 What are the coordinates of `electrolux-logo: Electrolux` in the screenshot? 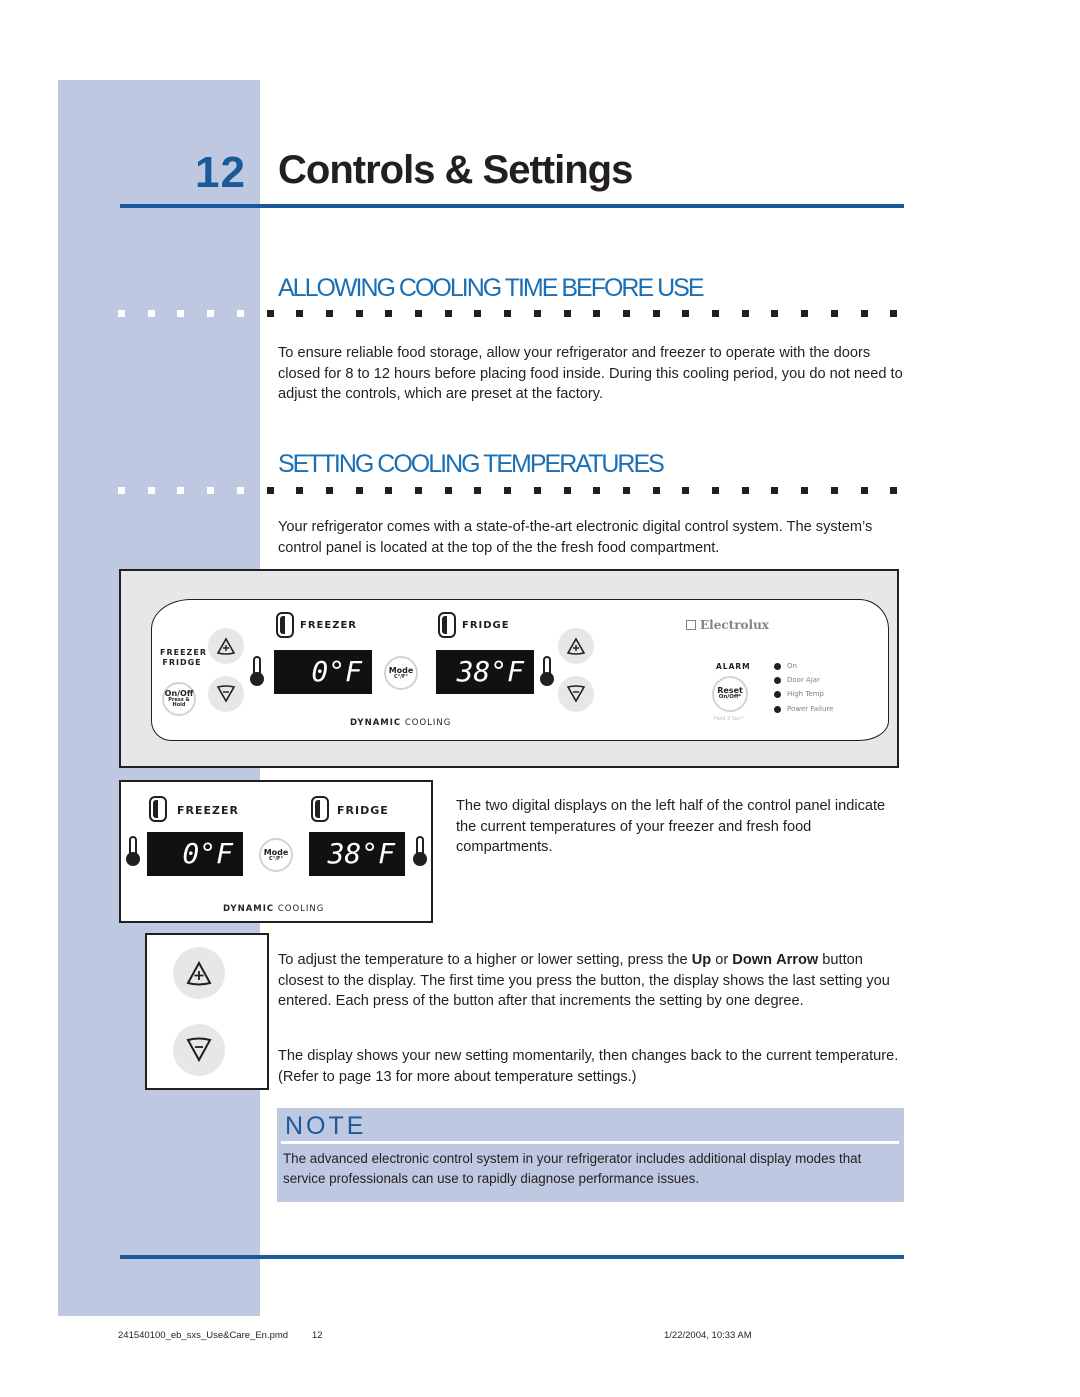 It's located at (727, 625).